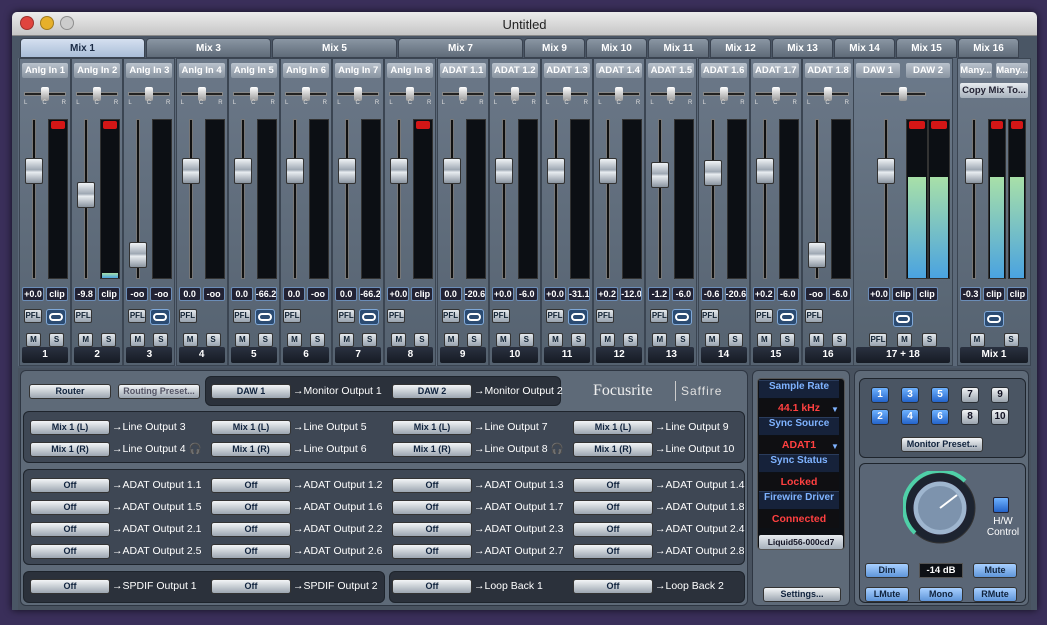 The image size is (1047, 625). Describe the element at coordinates (149, 70) in the screenshot. I see `channel-name: Anlg In 3` at that location.